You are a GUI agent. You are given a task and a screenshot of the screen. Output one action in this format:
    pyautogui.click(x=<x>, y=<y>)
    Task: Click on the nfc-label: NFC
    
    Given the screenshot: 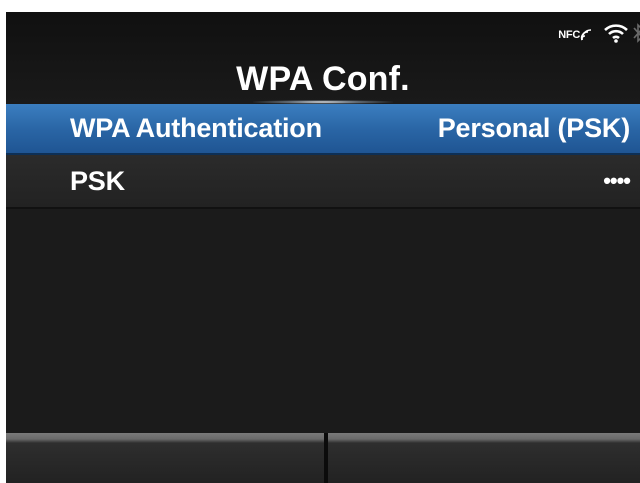 What is the action you would take?
    pyautogui.click(x=569, y=35)
    